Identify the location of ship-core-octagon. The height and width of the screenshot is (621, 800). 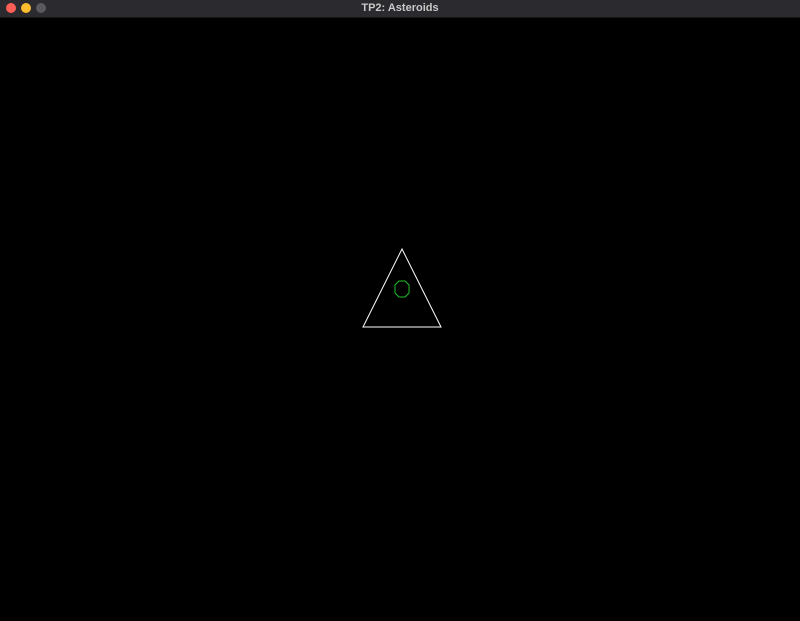
(402, 289).